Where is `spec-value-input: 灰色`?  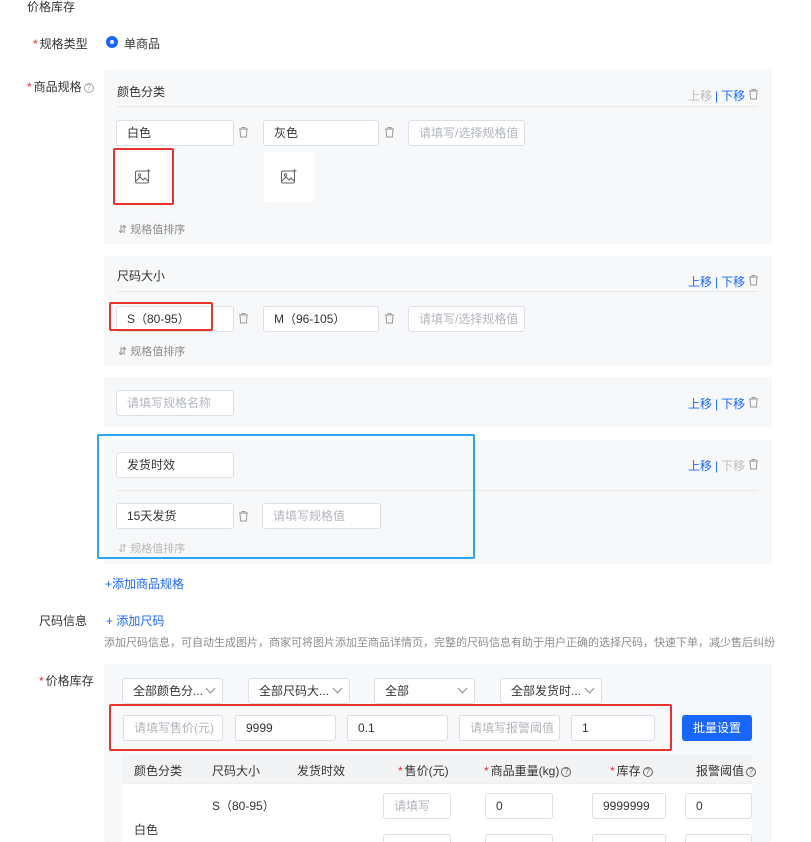
spec-value-input: 灰色 is located at coordinates (321, 133).